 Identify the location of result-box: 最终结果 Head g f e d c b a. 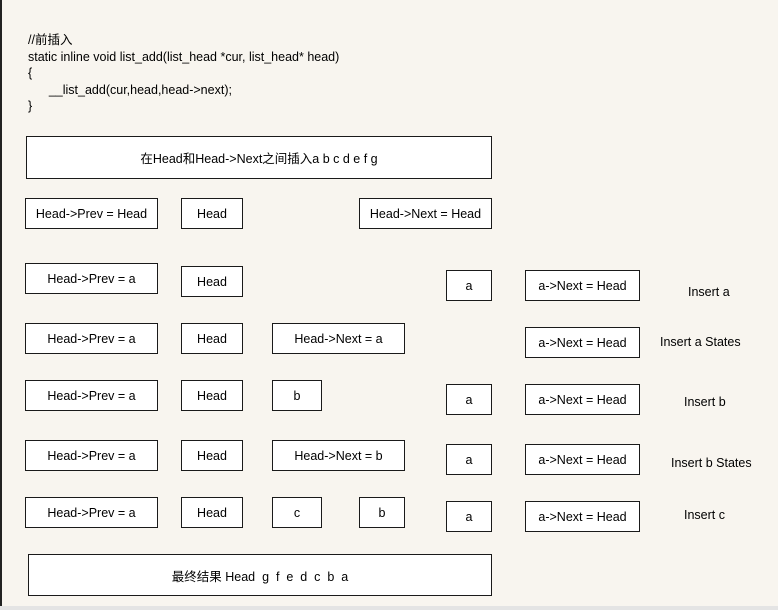
(260, 575).